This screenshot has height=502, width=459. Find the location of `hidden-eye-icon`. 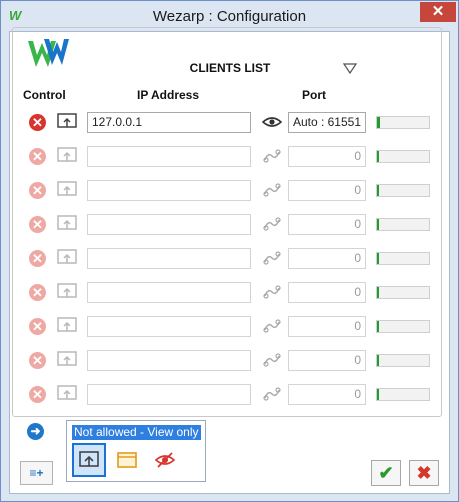

hidden-eye-icon is located at coordinates (165, 460).